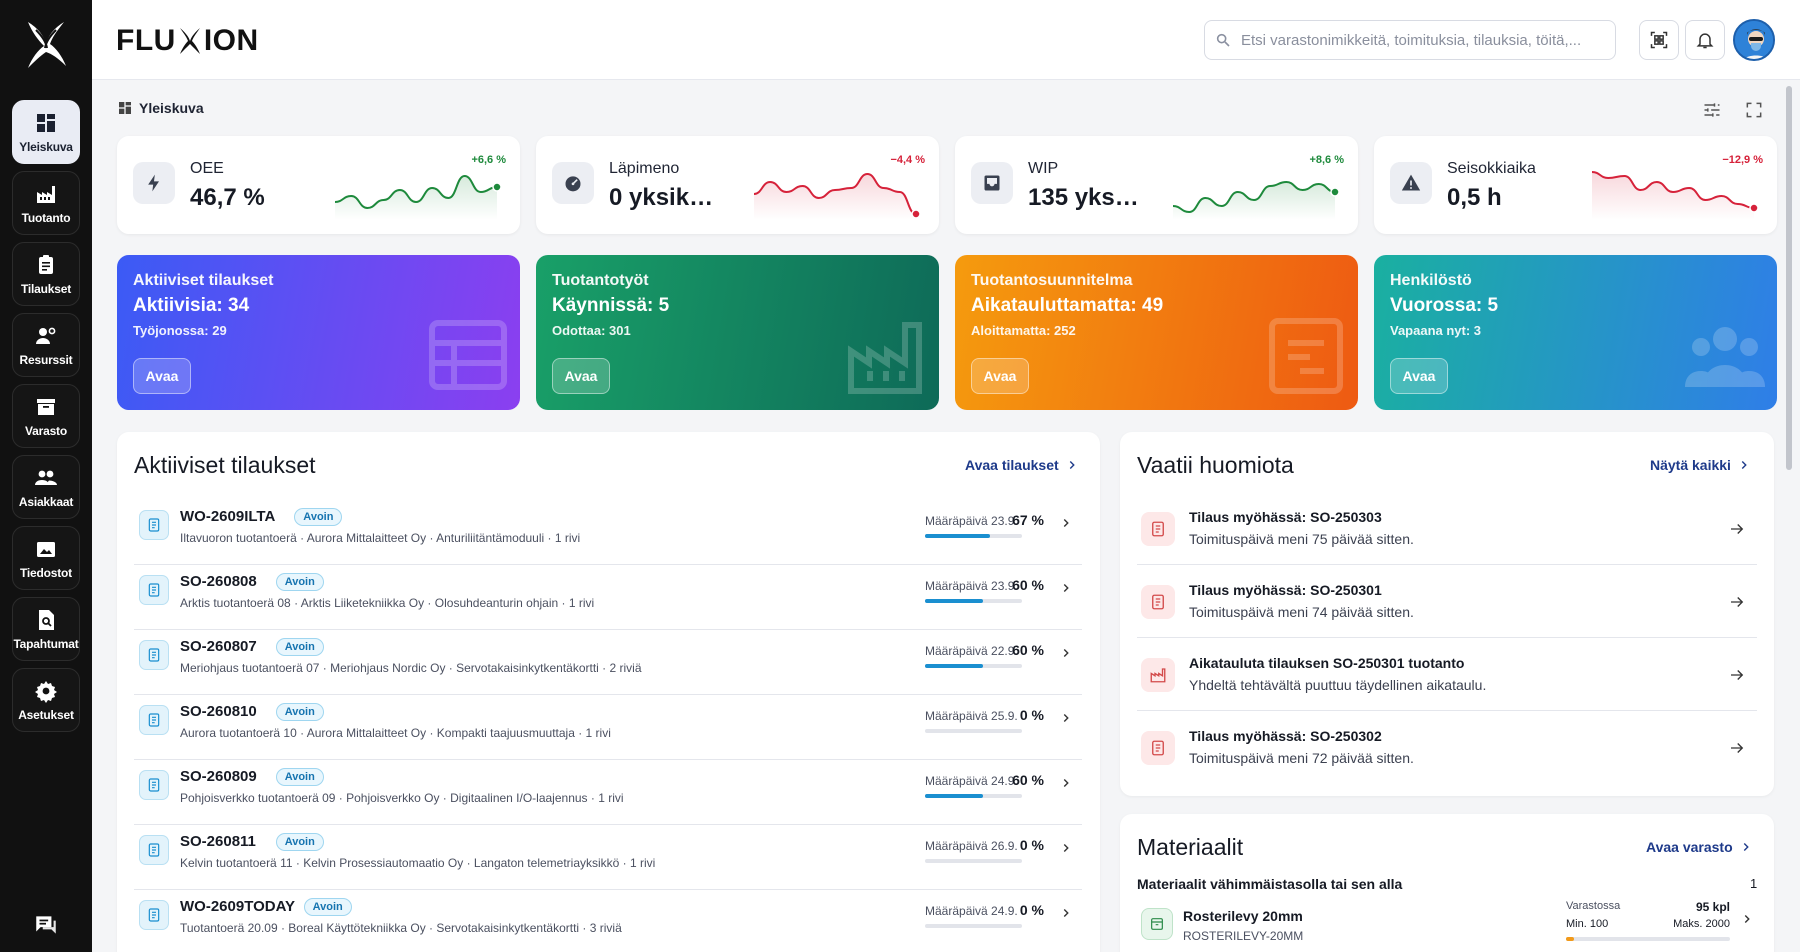  Describe the element at coordinates (46, 274) in the screenshot. I see `nav-item-tilaukset: Tilaukset` at that location.